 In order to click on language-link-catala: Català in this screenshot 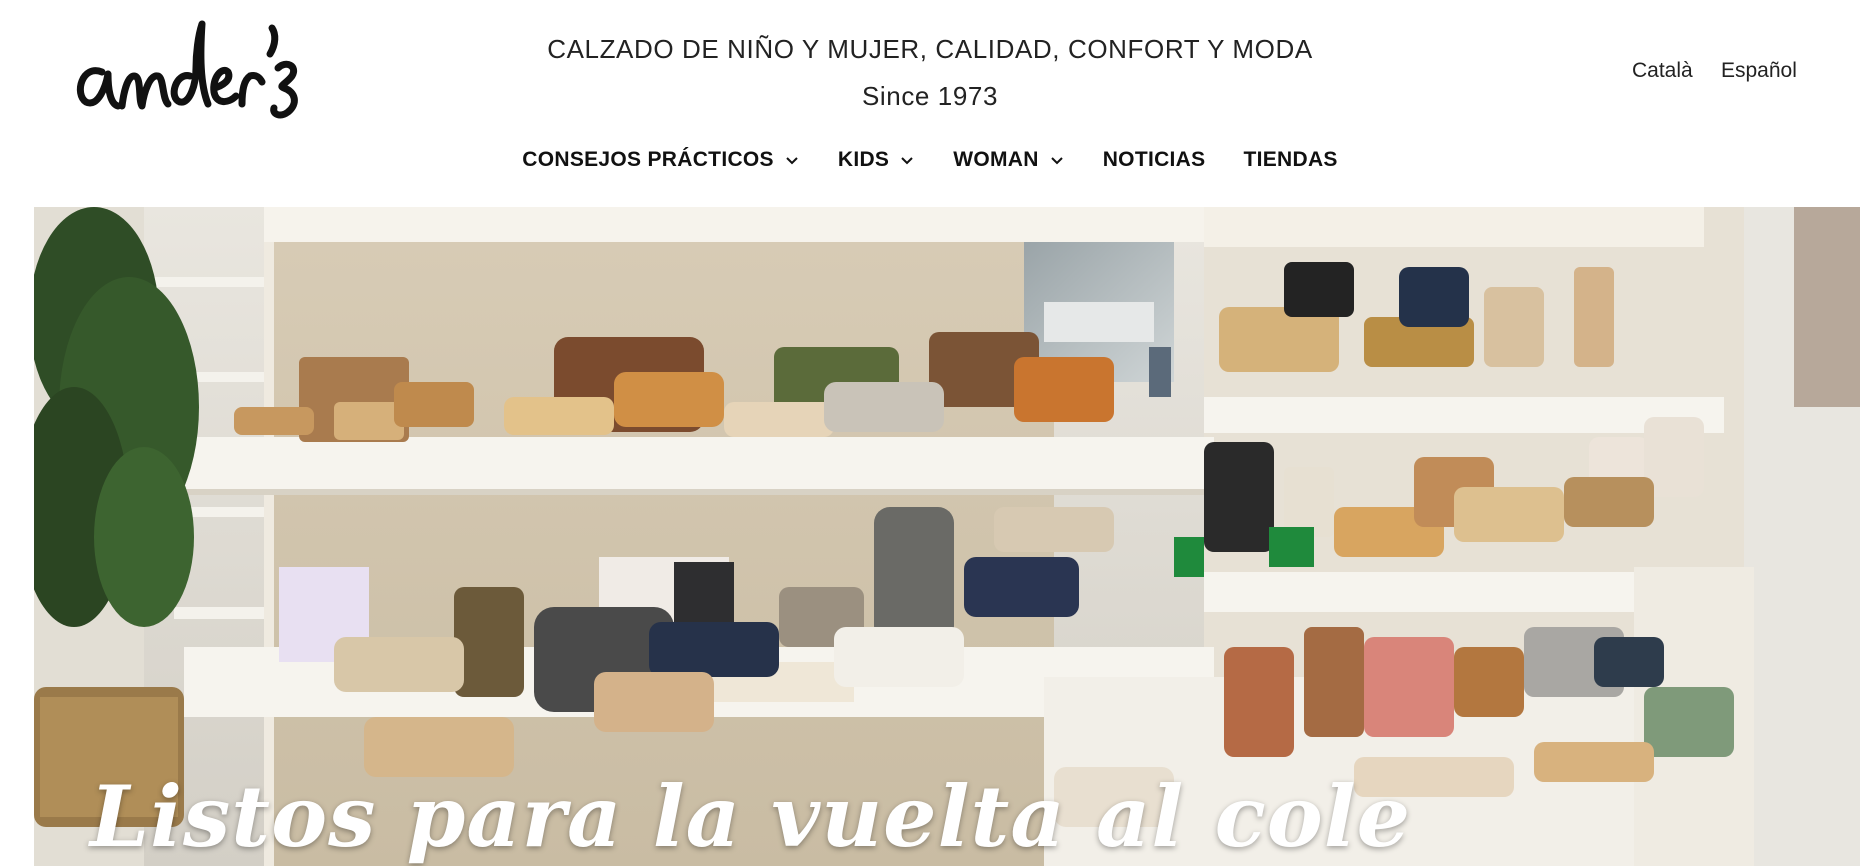, I will do `click(1662, 71)`.